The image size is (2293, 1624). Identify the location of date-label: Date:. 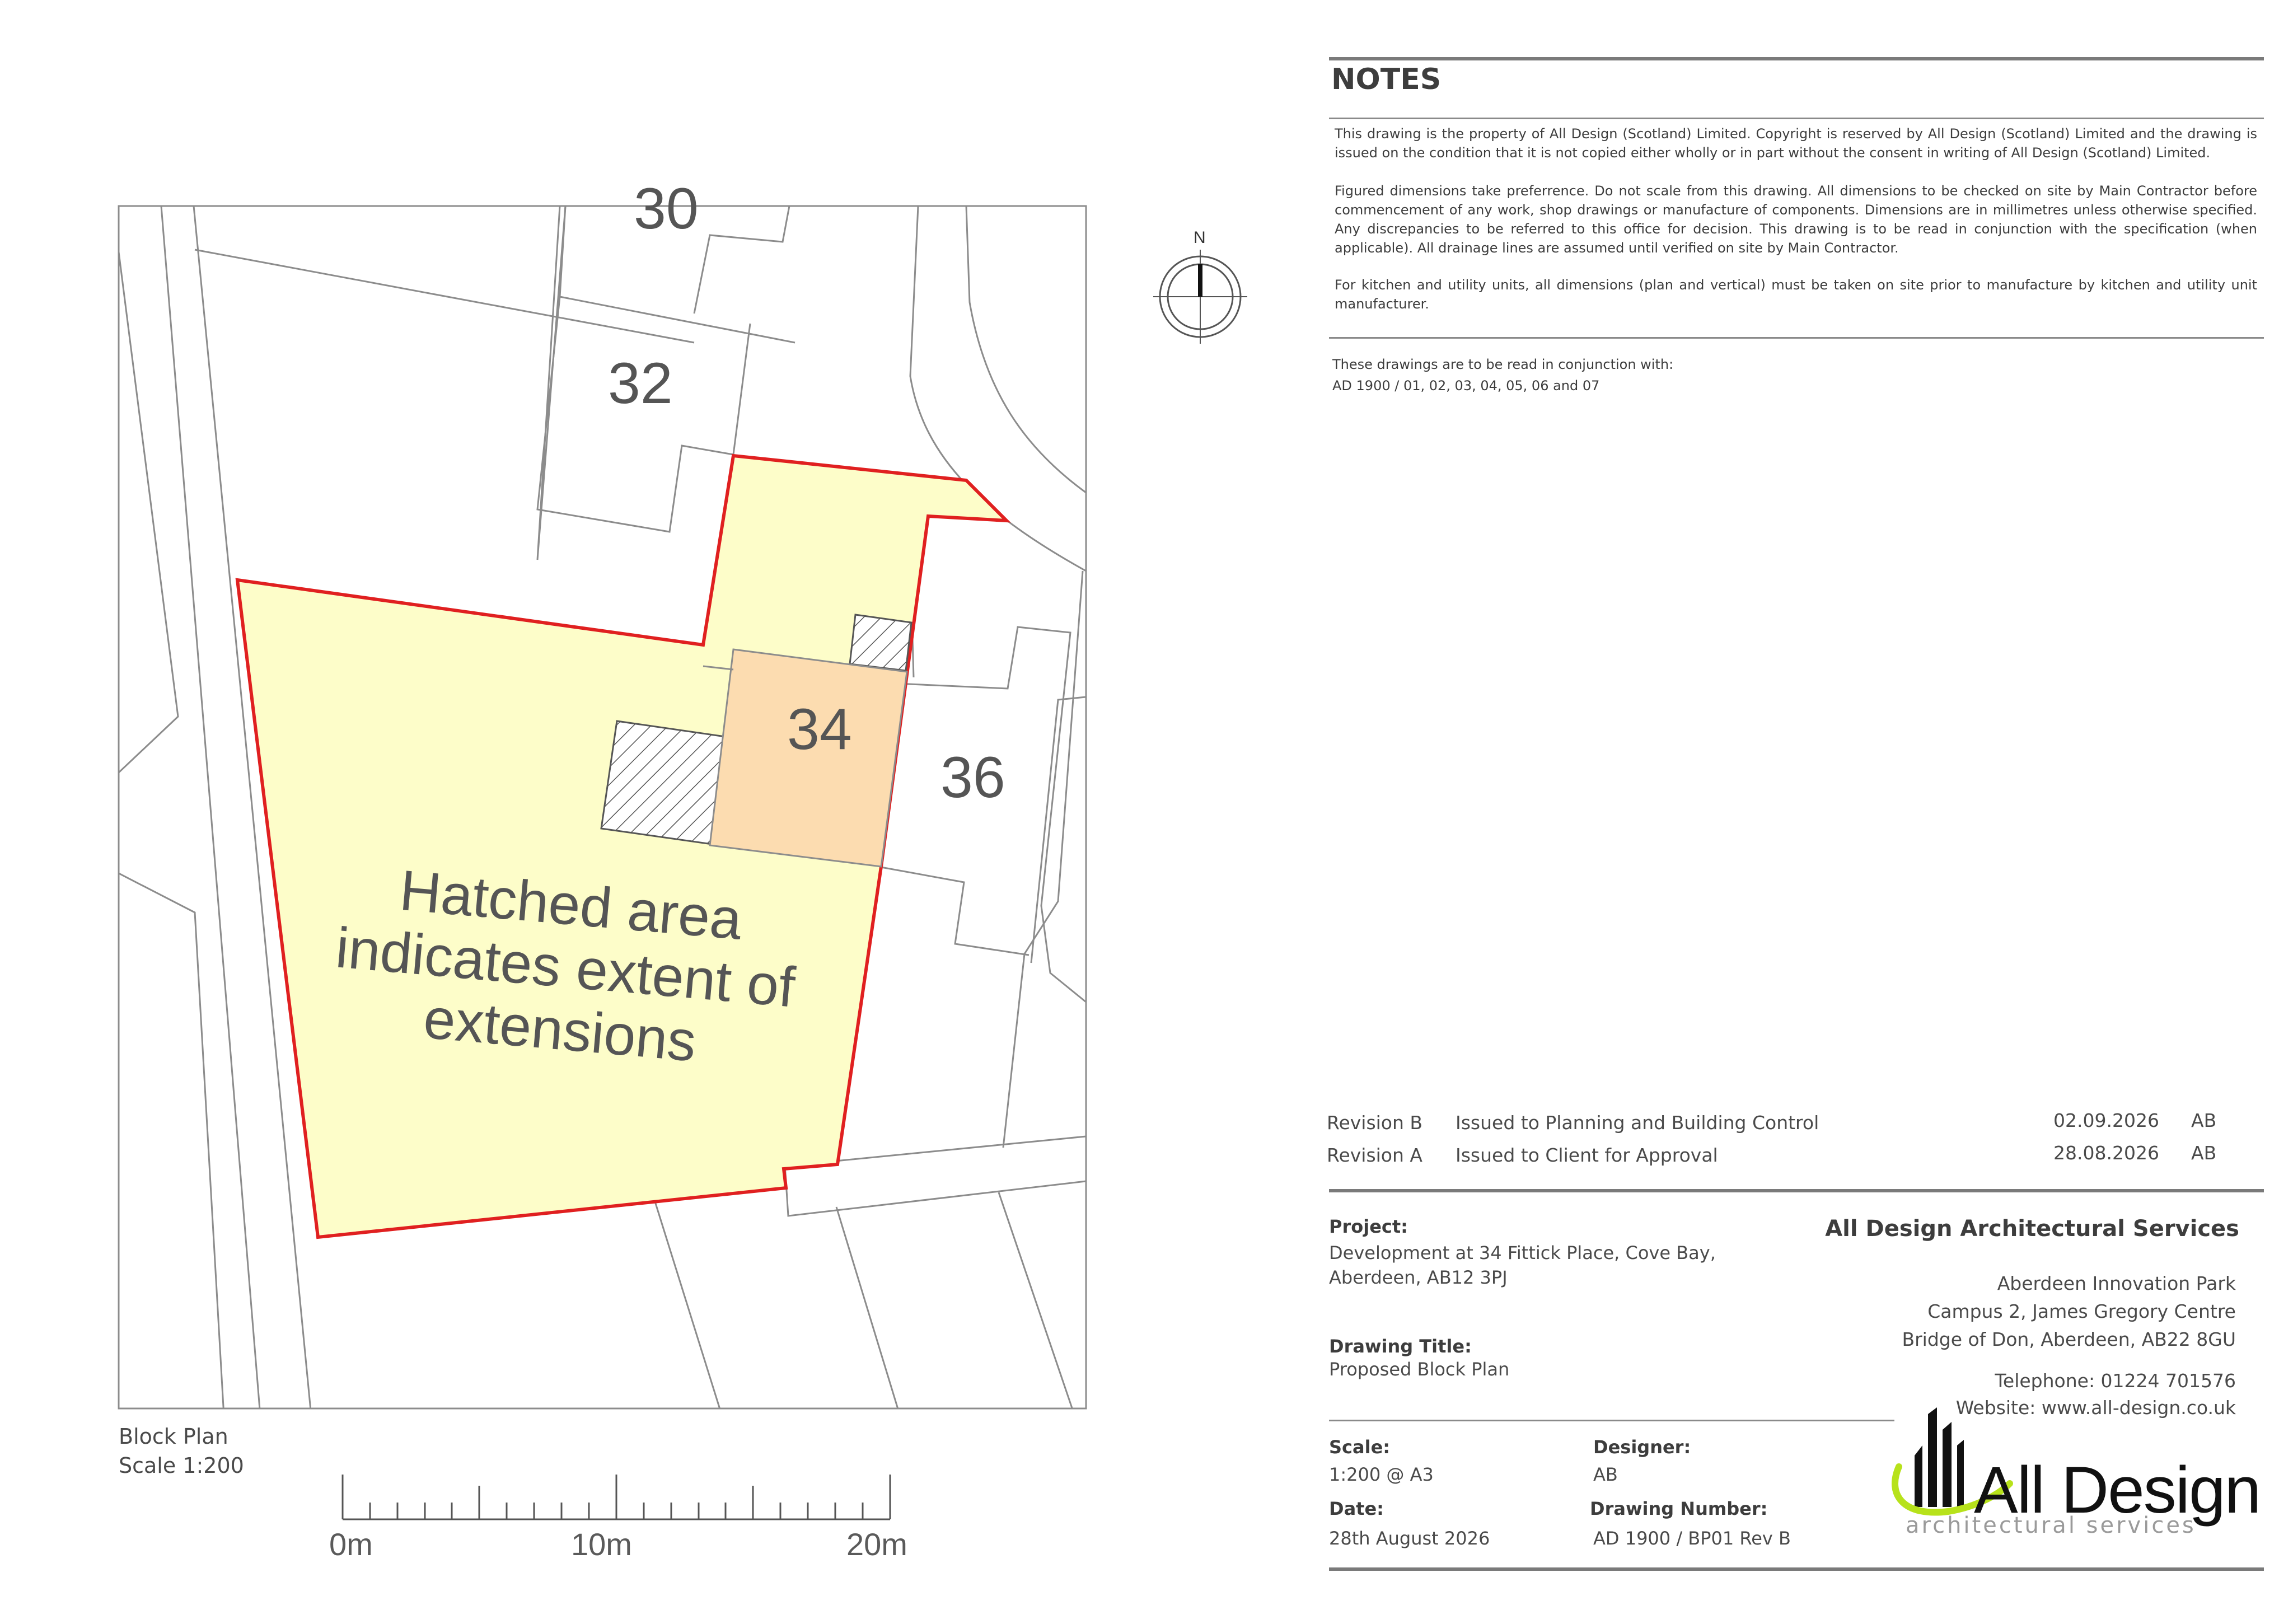
(1357, 1509).